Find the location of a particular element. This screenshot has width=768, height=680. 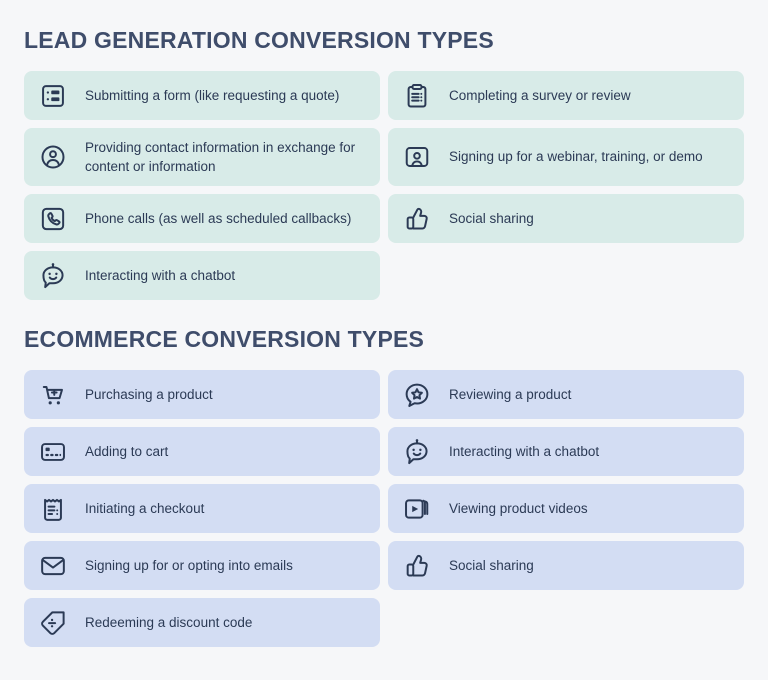

user-circle-icon is located at coordinates (53, 157).